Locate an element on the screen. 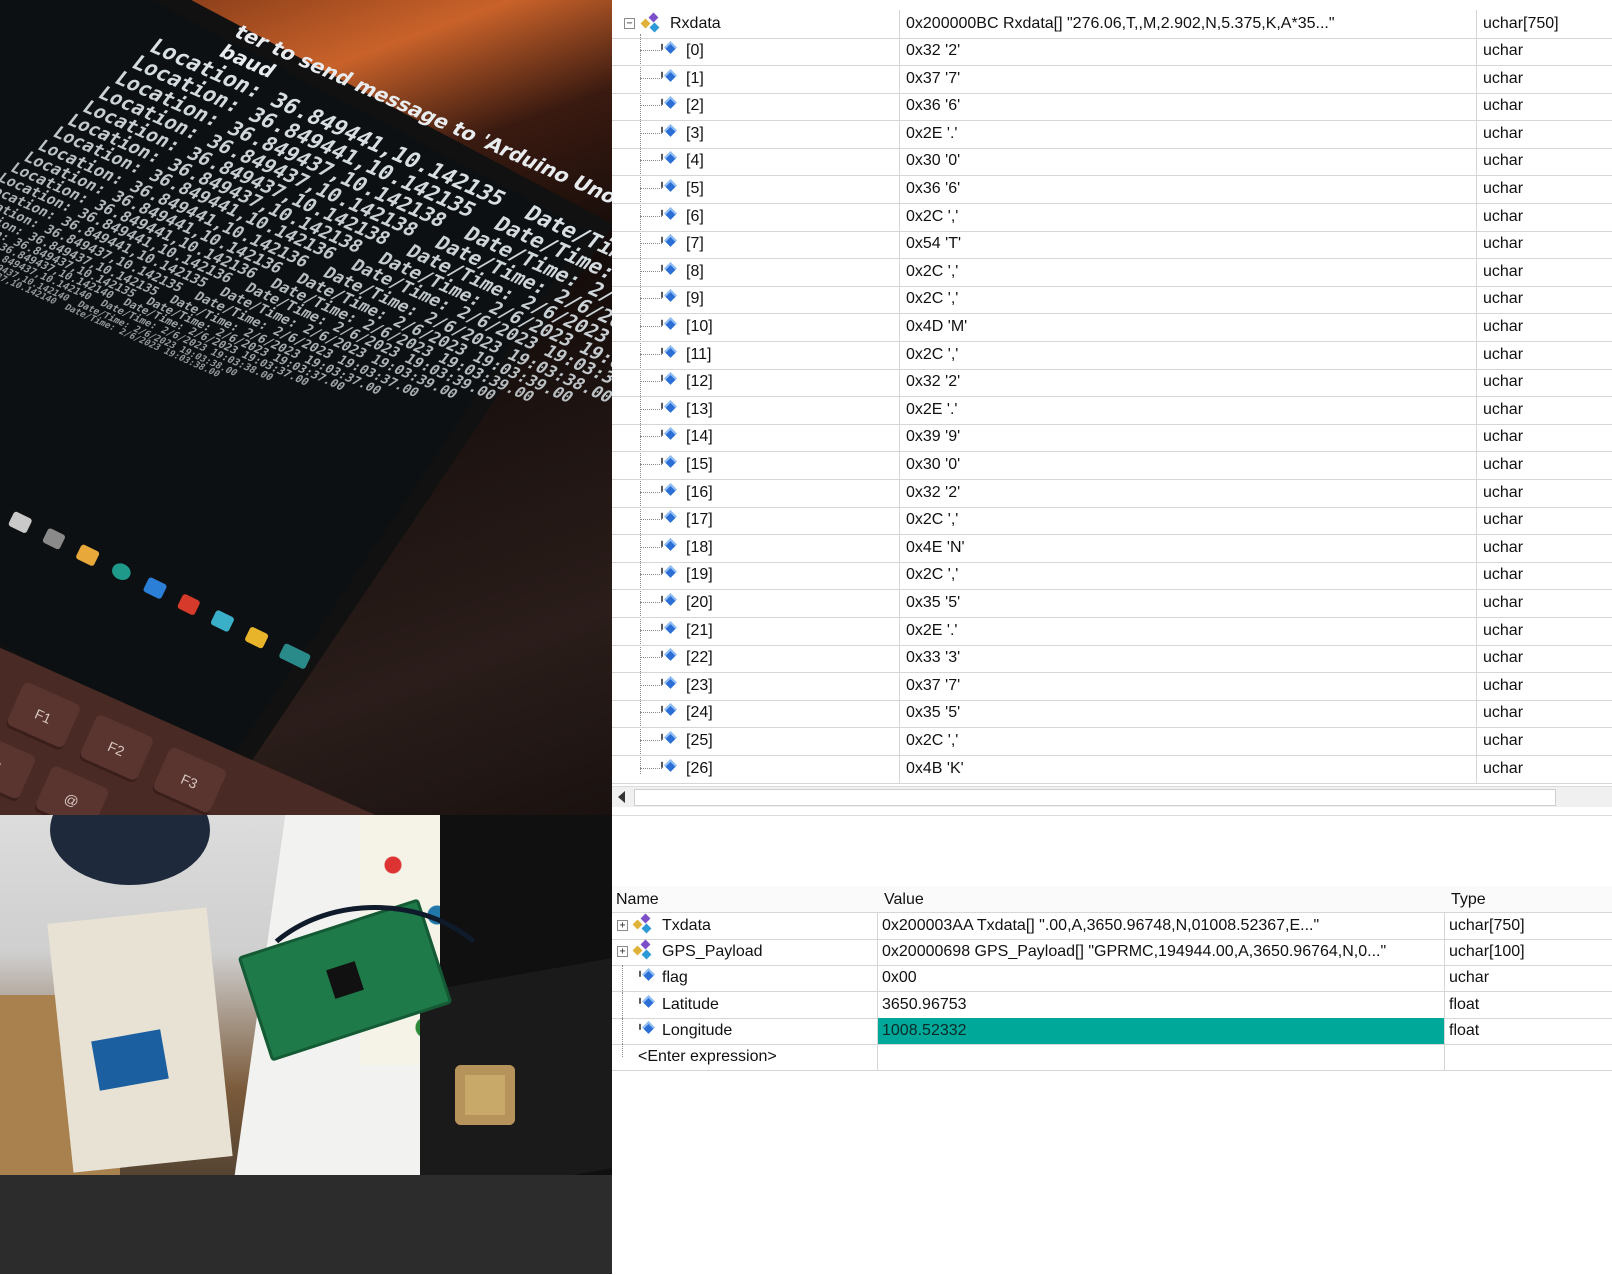  rxdata-element-row: [10] 0x4D 'M' uchar is located at coordinates (1112, 327).